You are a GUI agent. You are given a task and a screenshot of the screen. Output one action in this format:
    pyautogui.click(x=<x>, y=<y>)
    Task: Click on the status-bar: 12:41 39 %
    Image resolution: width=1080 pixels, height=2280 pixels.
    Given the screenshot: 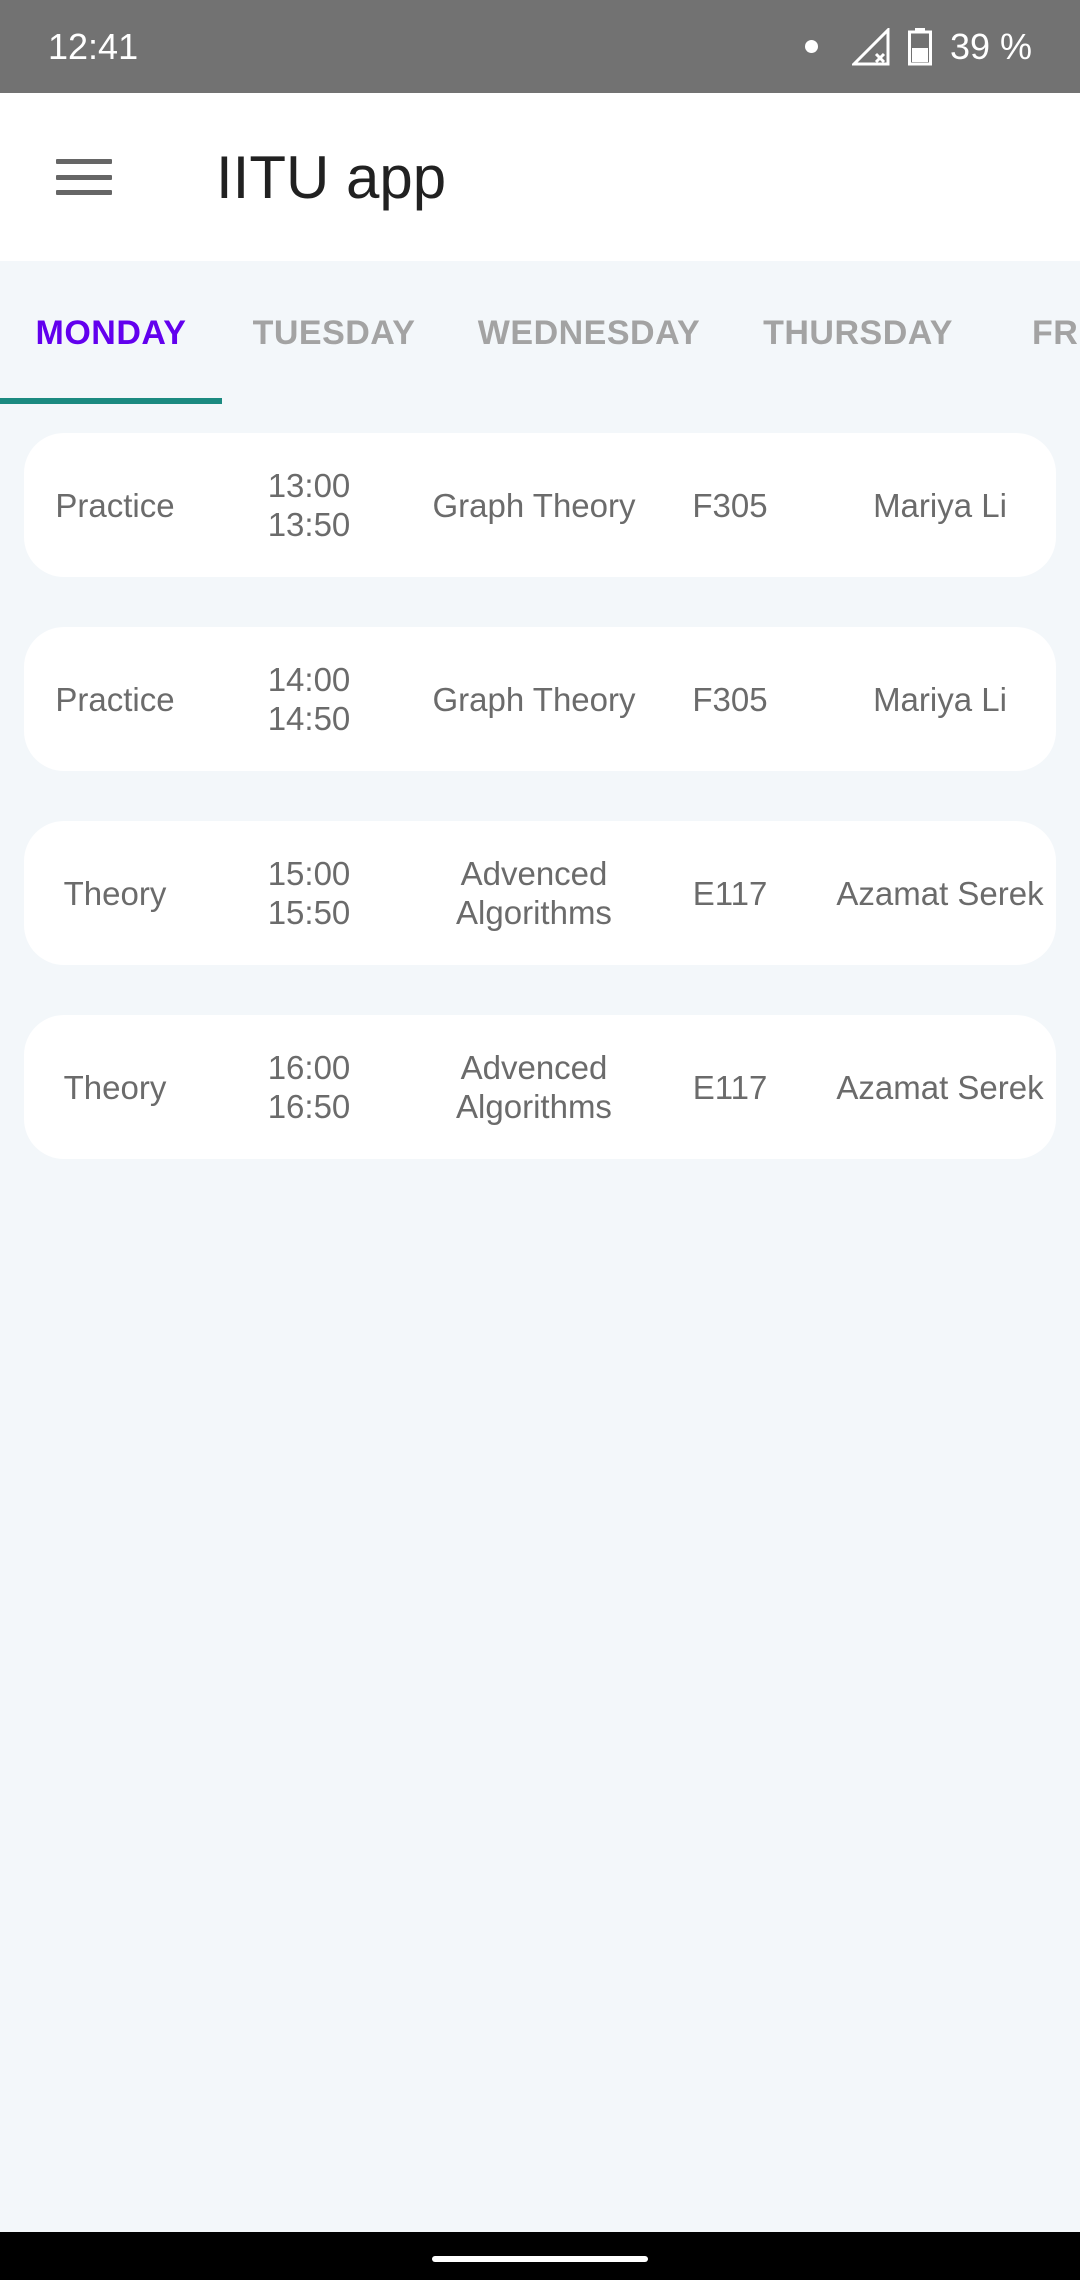 What is the action you would take?
    pyautogui.click(x=540, y=46)
    